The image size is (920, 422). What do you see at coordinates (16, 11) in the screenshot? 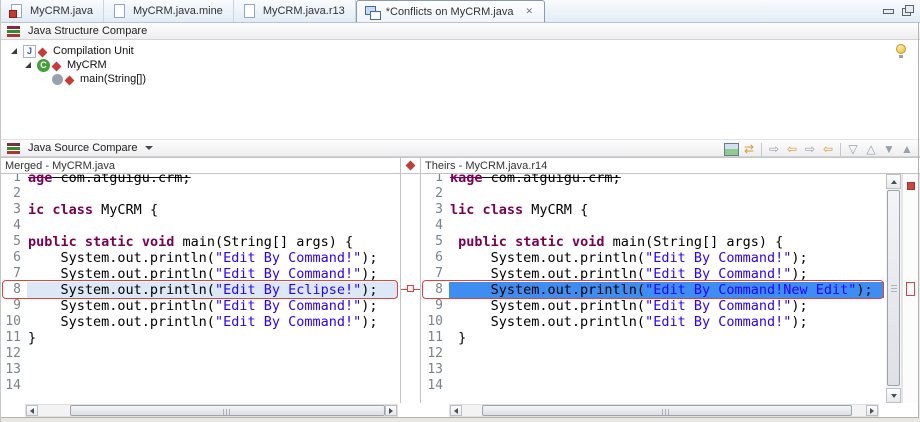
I see `java-file-error-icon` at bounding box center [16, 11].